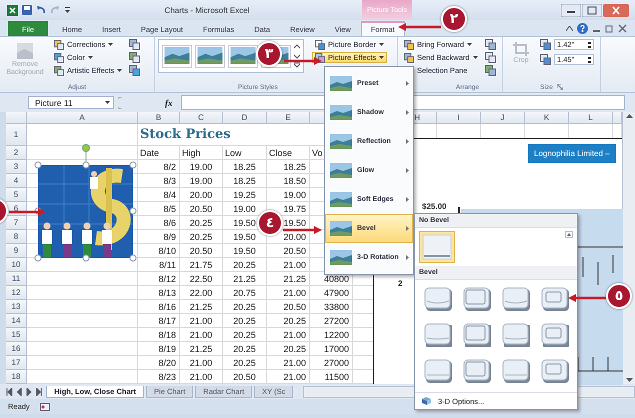  Describe the element at coordinates (159, 251) in the screenshot. I see `table-cell: 8/10` at that location.